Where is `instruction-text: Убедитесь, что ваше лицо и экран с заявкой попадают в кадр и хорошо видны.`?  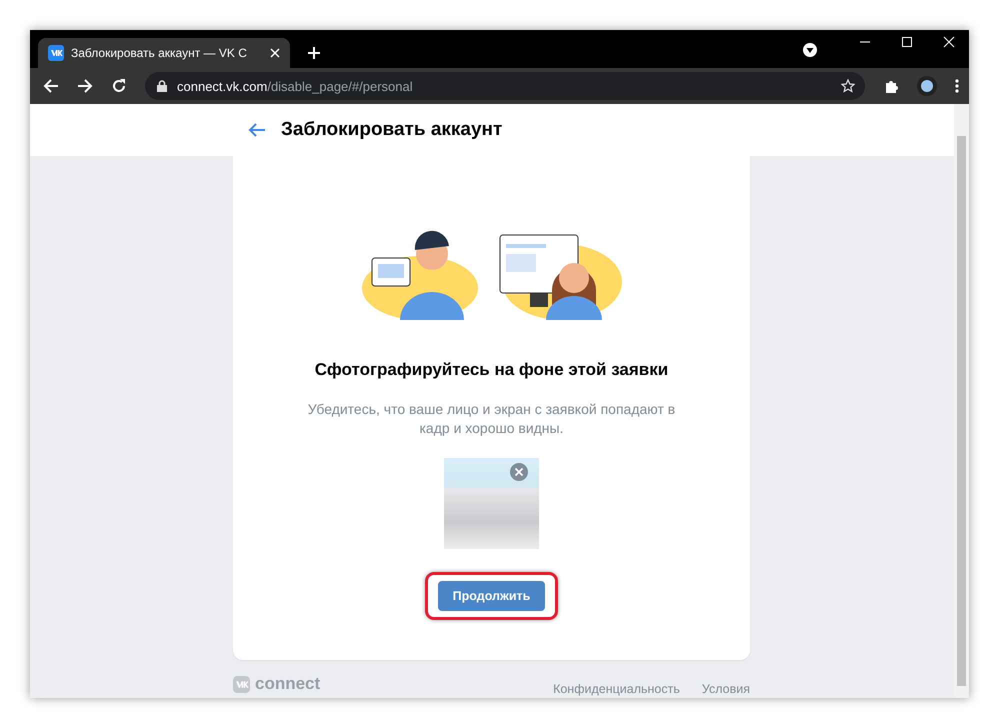
instruction-text: Убедитесь, что ваше лицо и экран с заявкой попадают в кадр и хорошо видны. is located at coordinates (491, 419).